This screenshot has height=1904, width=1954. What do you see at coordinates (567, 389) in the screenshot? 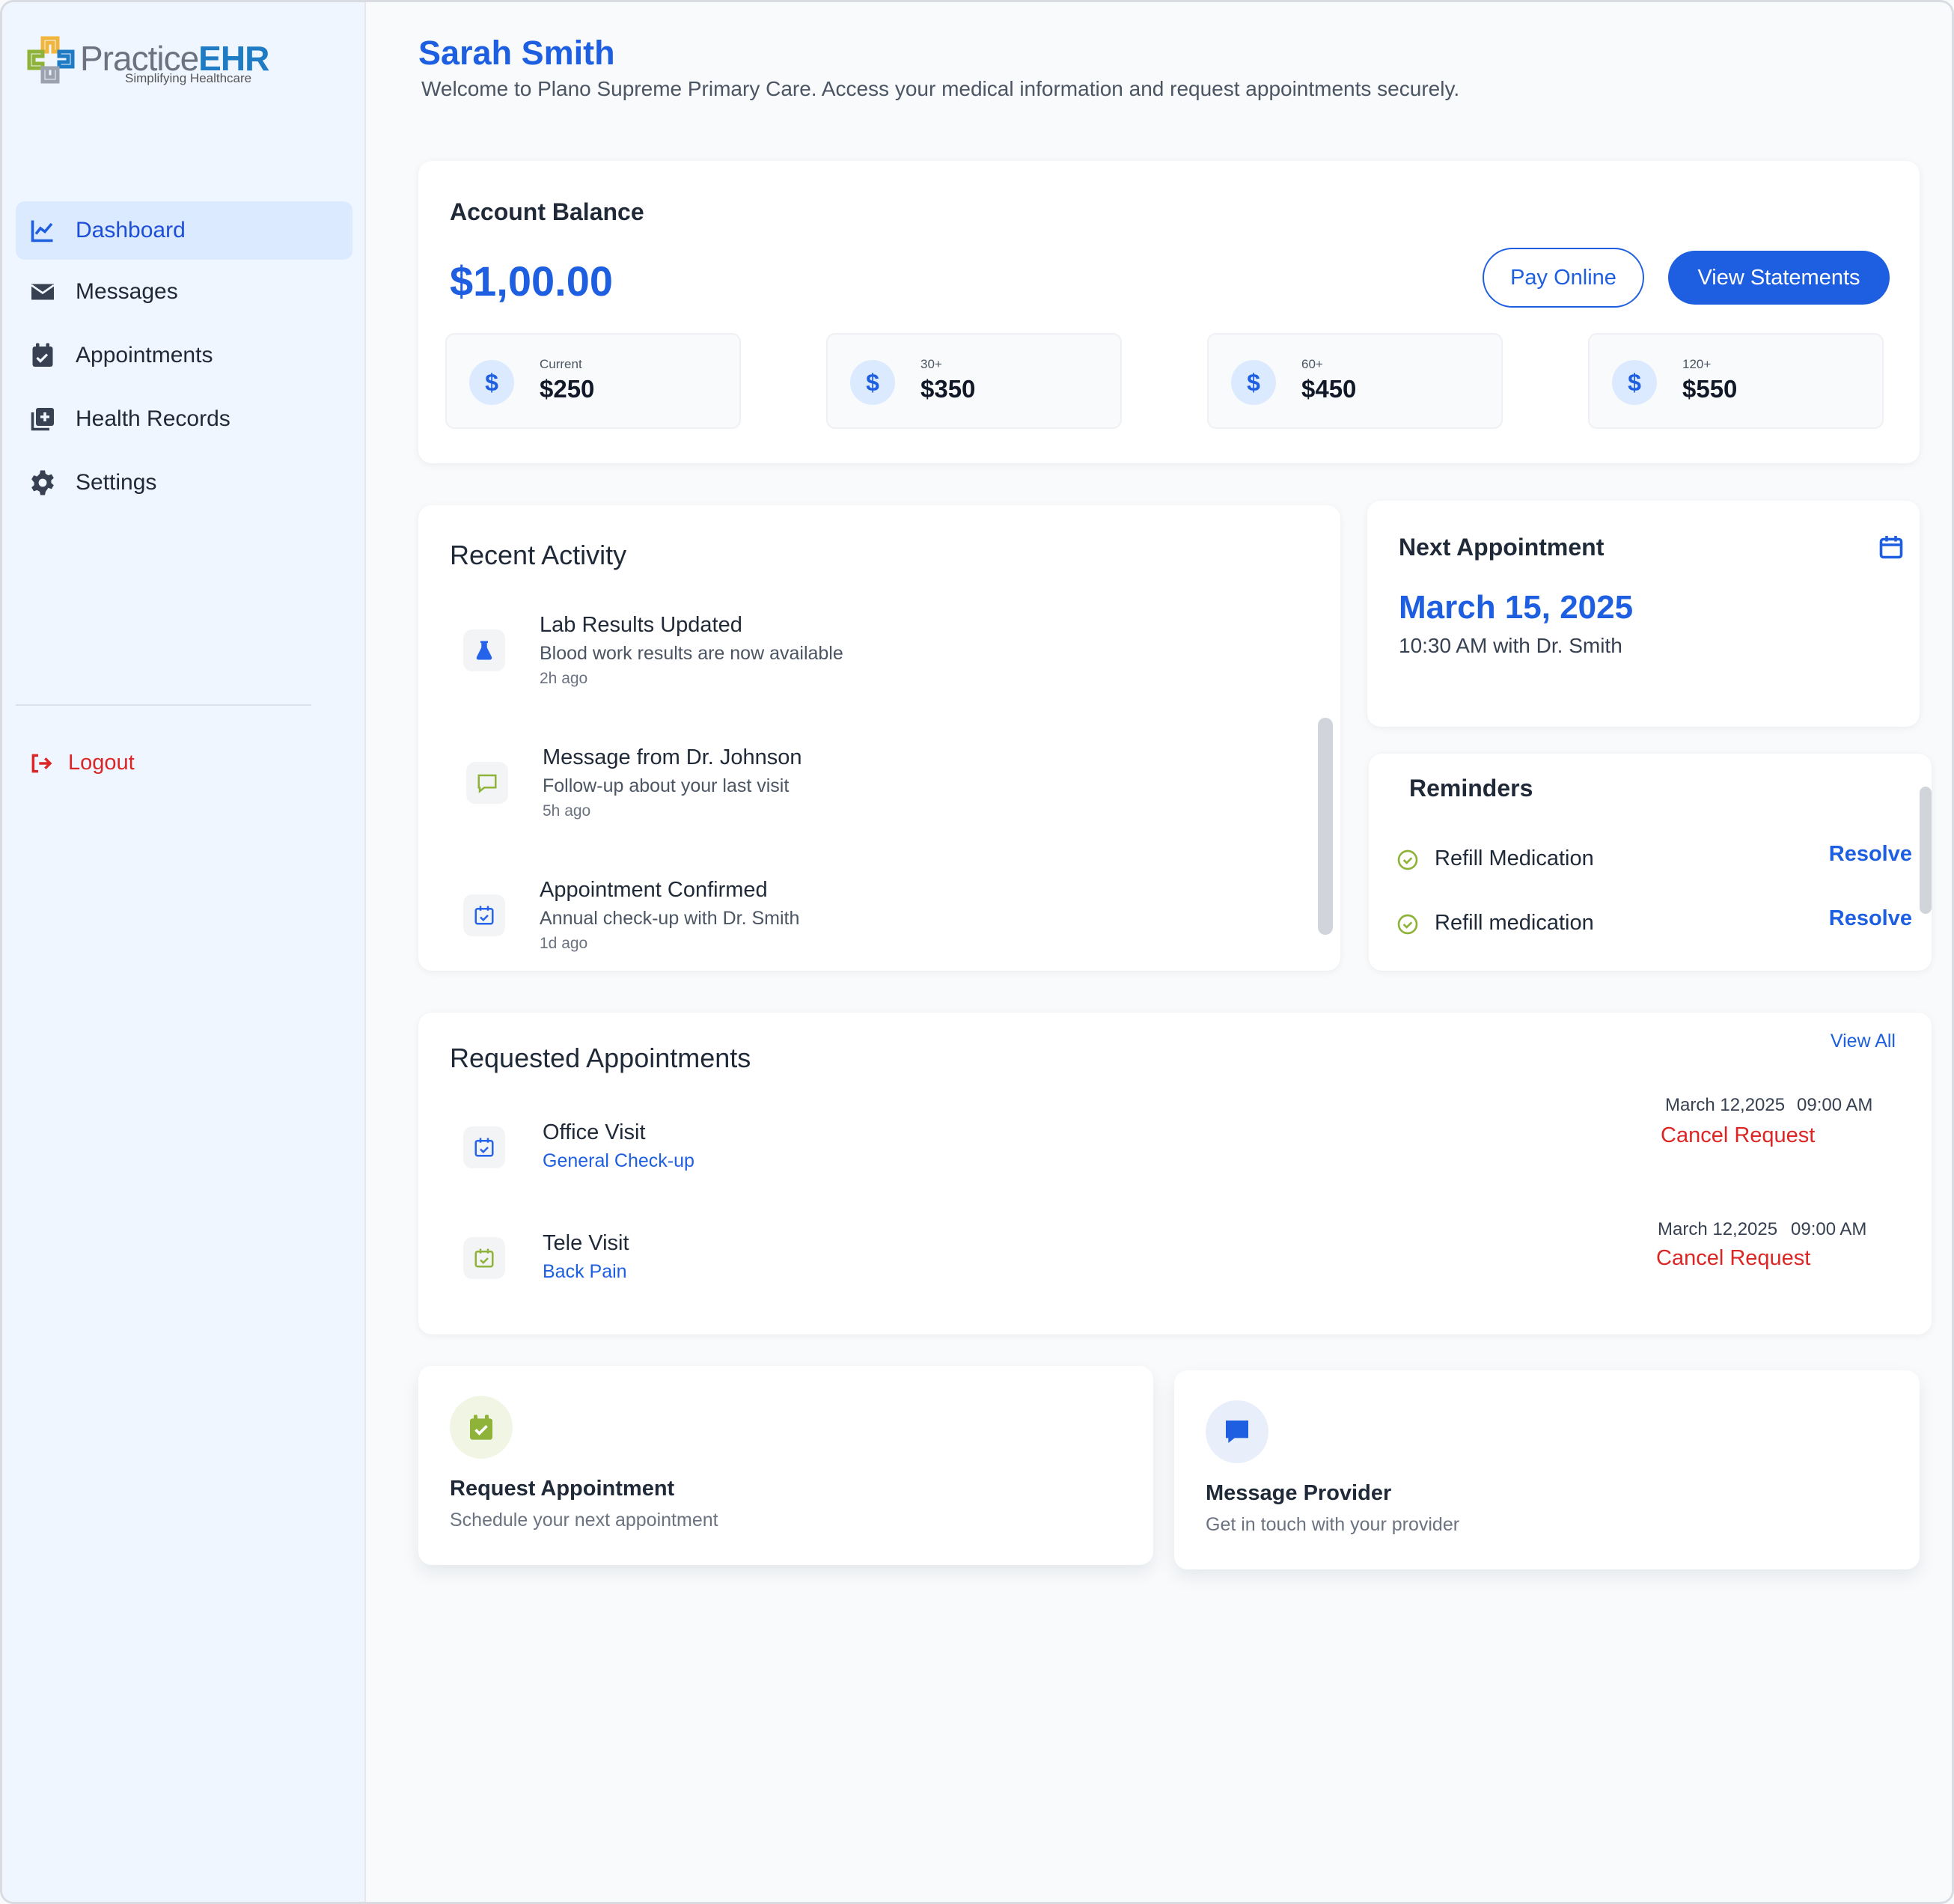
I see `aging-value: $250` at bounding box center [567, 389].